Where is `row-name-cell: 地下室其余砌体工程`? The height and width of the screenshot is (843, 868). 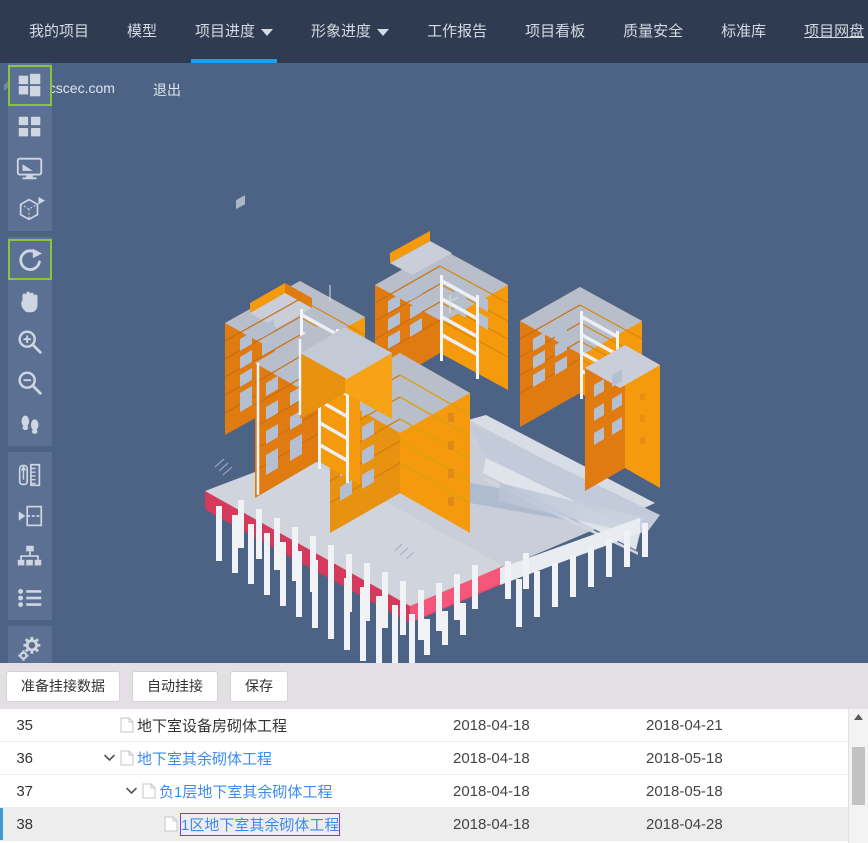
row-name-cell: 地下室其余砌体工程 is located at coordinates (243, 758).